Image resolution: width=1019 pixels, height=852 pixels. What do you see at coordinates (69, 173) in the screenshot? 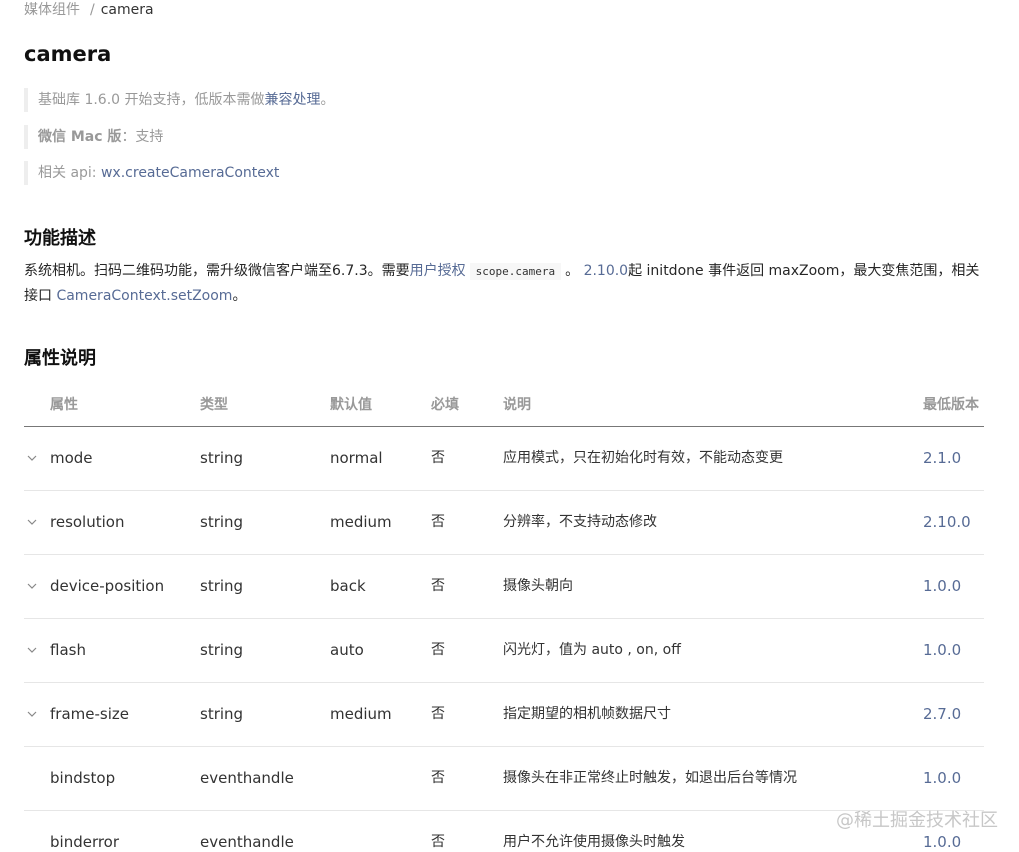
I see `note-api-label: 相关 api:` at bounding box center [69, 173].